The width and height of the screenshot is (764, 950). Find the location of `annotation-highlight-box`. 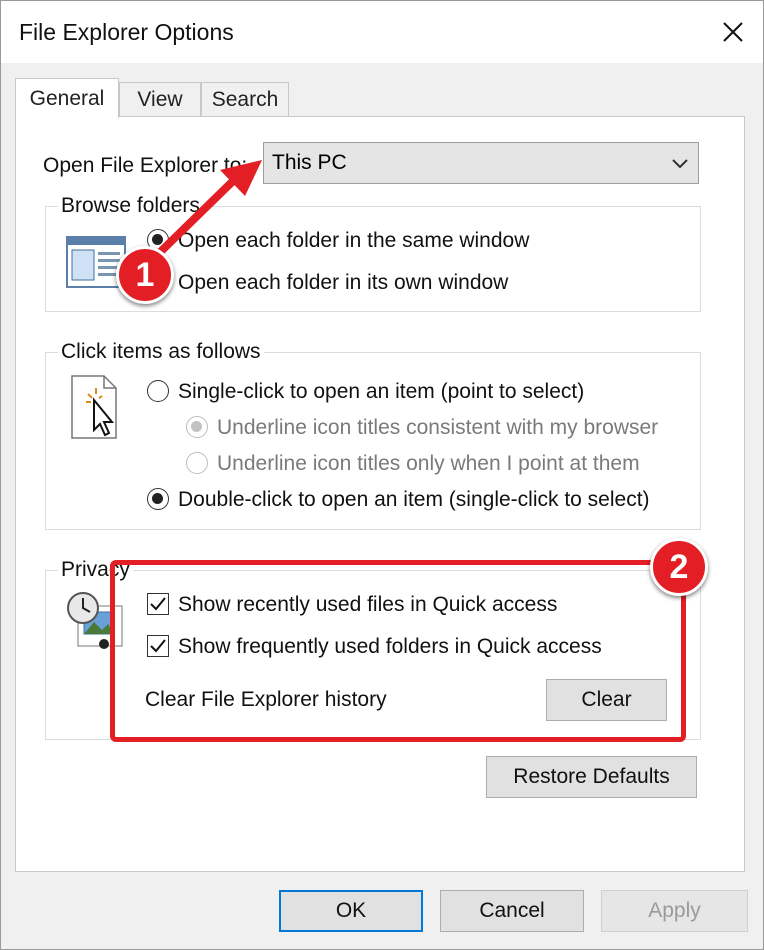

annotation-highlight-box is located at coordinates (398, 651).